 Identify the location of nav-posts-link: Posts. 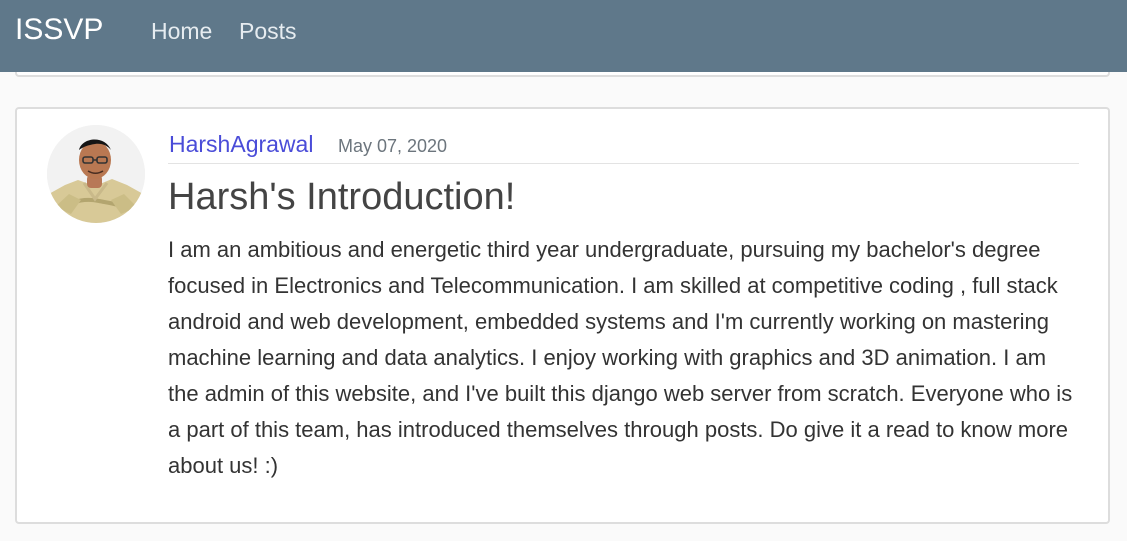
(268, 31).